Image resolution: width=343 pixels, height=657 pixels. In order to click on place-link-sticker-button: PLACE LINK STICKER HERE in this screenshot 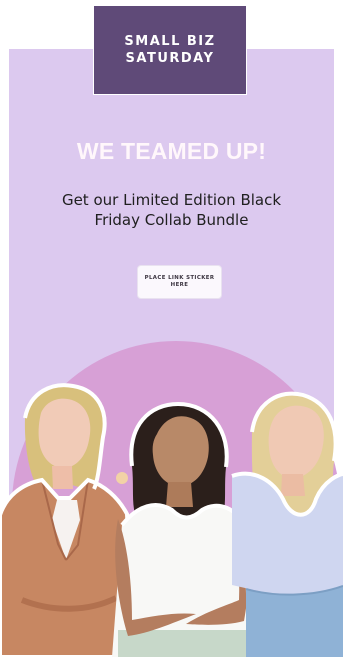, I will do `click(179, 282)`.